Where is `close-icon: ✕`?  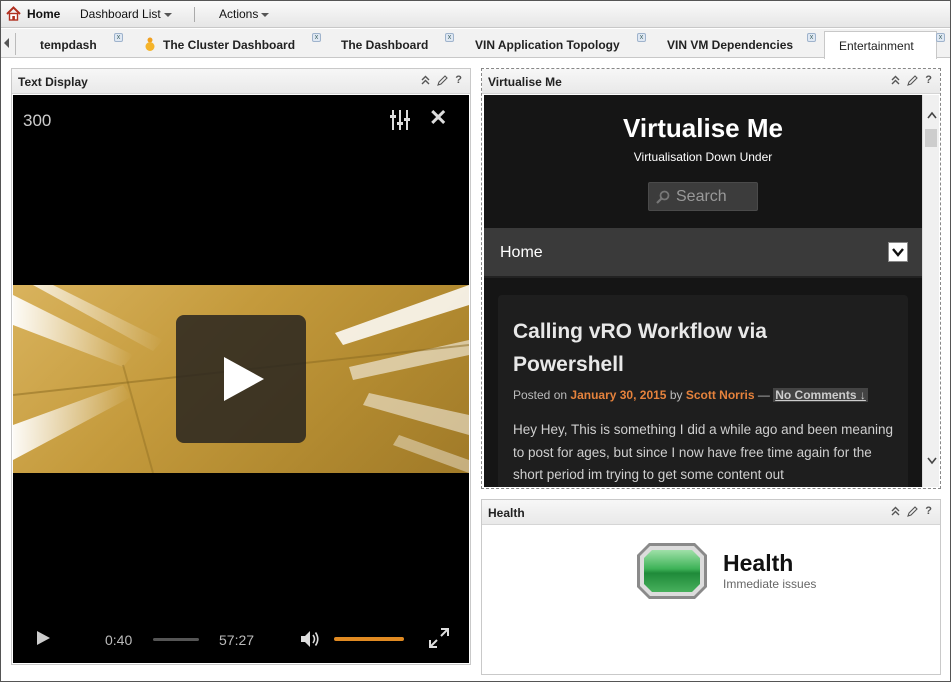 close-icon: ✕ is located at coordinates (438, 118).